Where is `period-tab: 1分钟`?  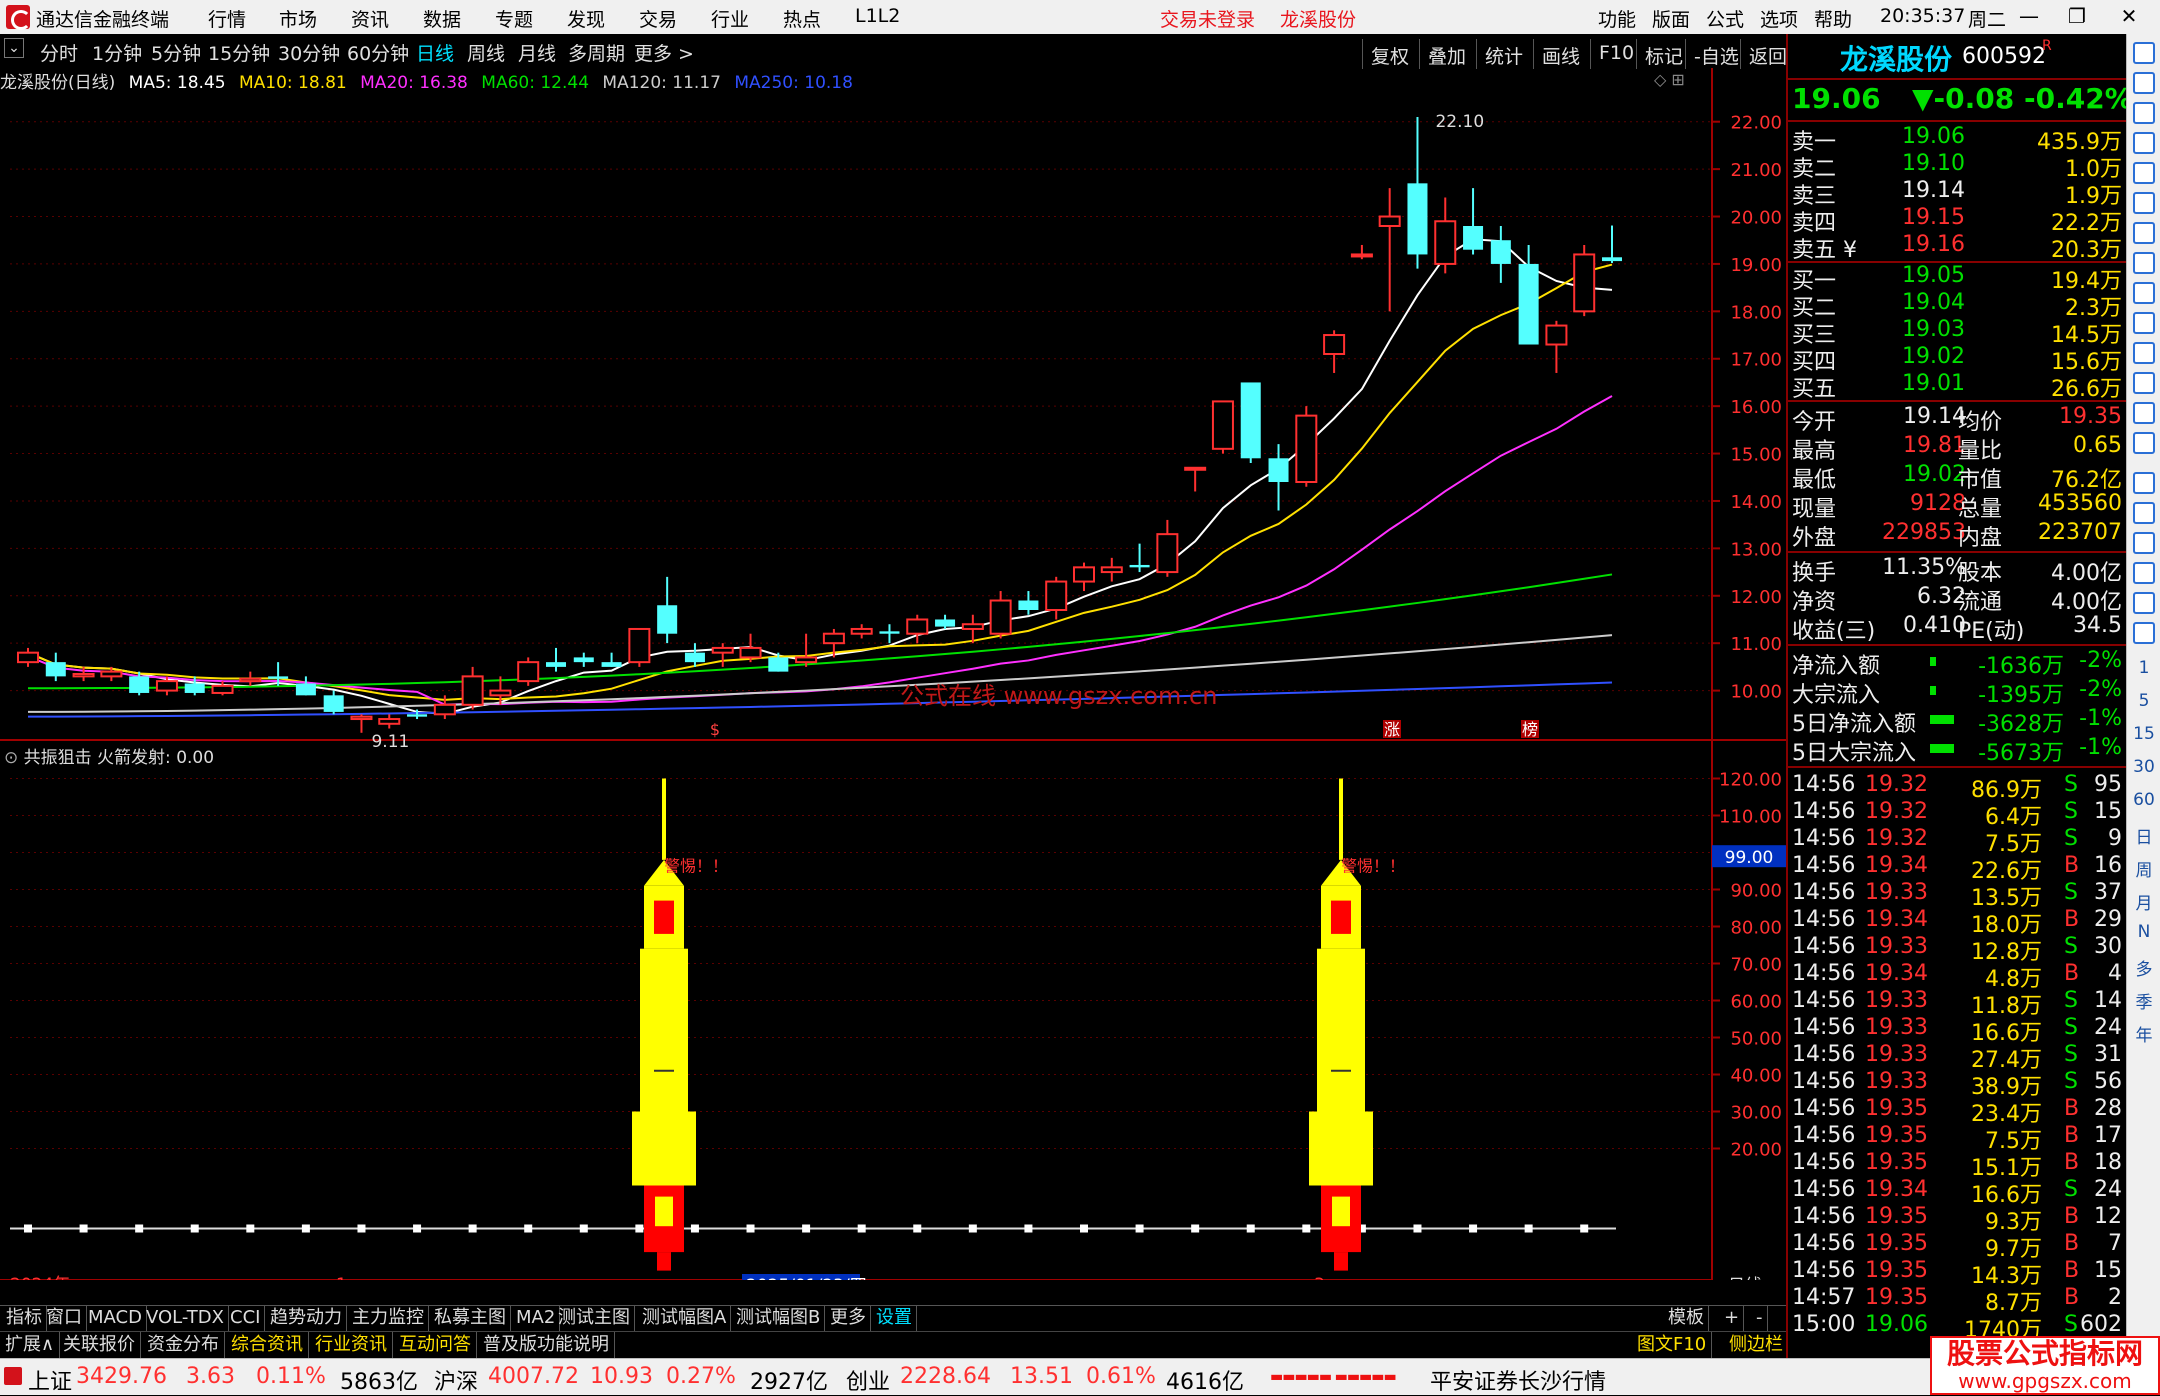
period-tab: 1分钟 is located at coordinates (117, 52).